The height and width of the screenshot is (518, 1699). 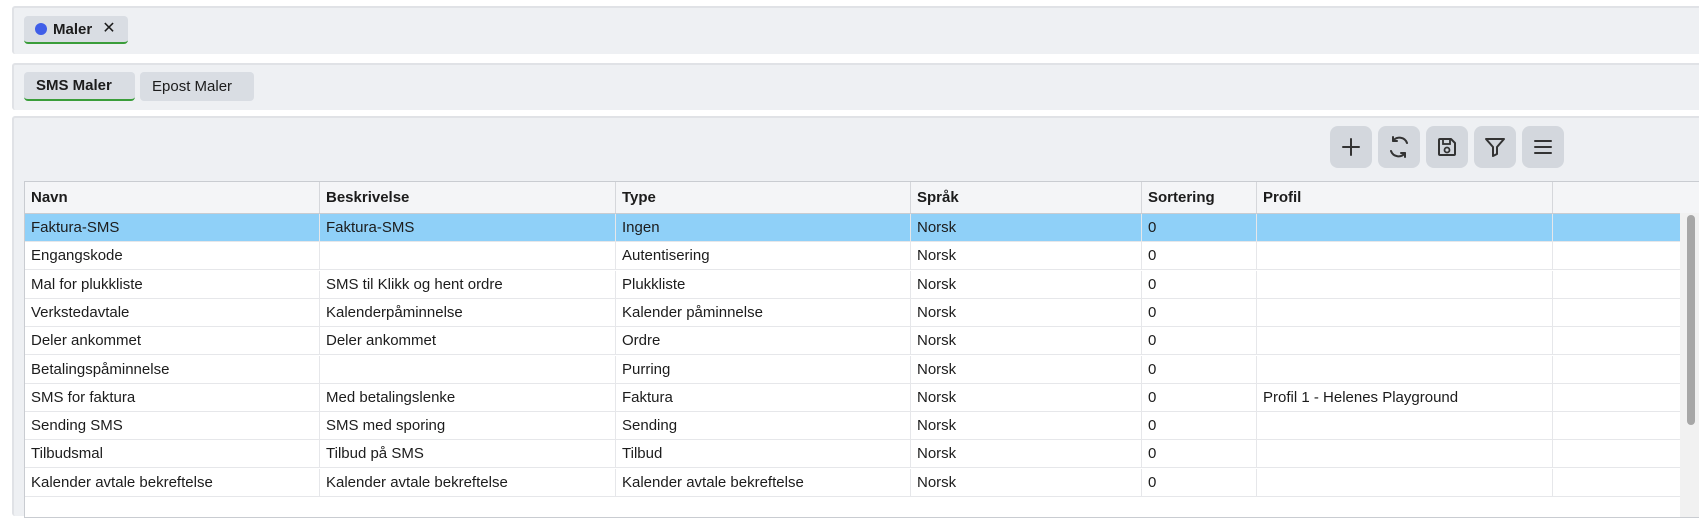 I want to click on column-header-type: Type, so click(x=763, y=197).